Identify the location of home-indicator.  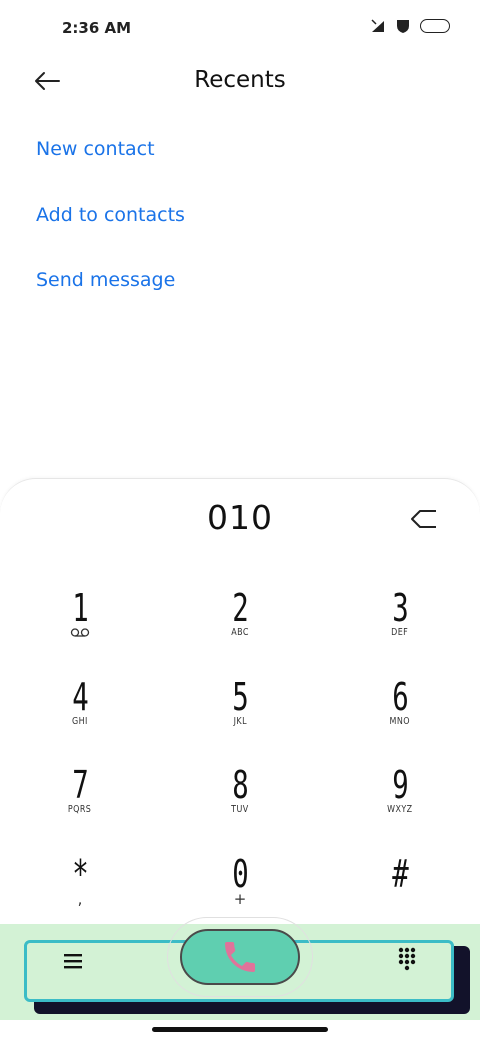
(240, 1029).